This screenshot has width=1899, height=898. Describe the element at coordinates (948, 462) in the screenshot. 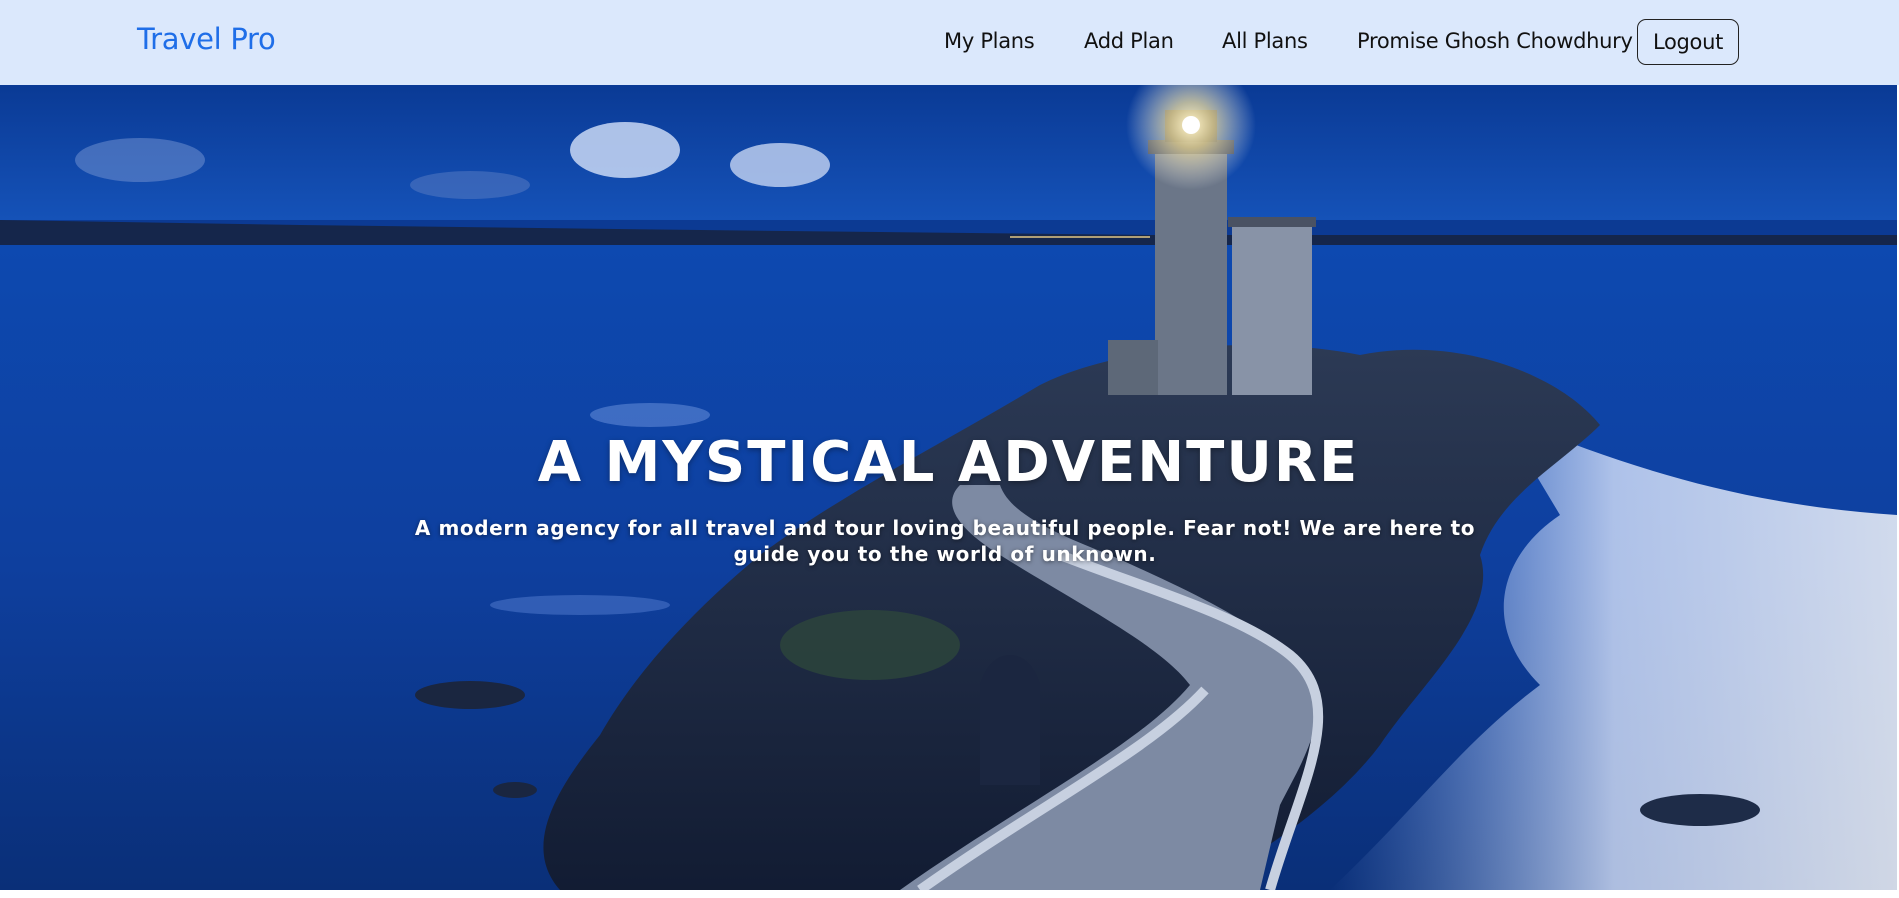

I see `hero-title: A MYSTICAL ADVENTURE` at that location.